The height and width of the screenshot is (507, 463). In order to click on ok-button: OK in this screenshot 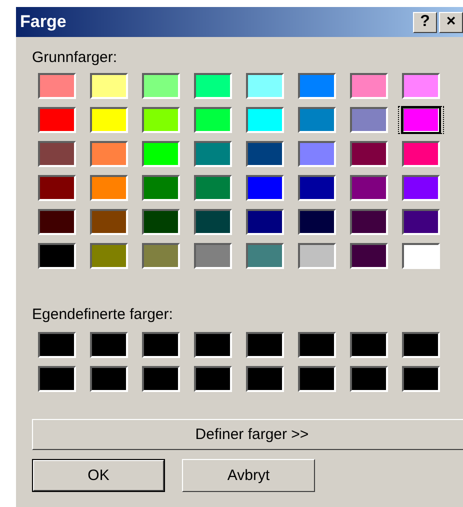, I will do `click(98, 475)`.